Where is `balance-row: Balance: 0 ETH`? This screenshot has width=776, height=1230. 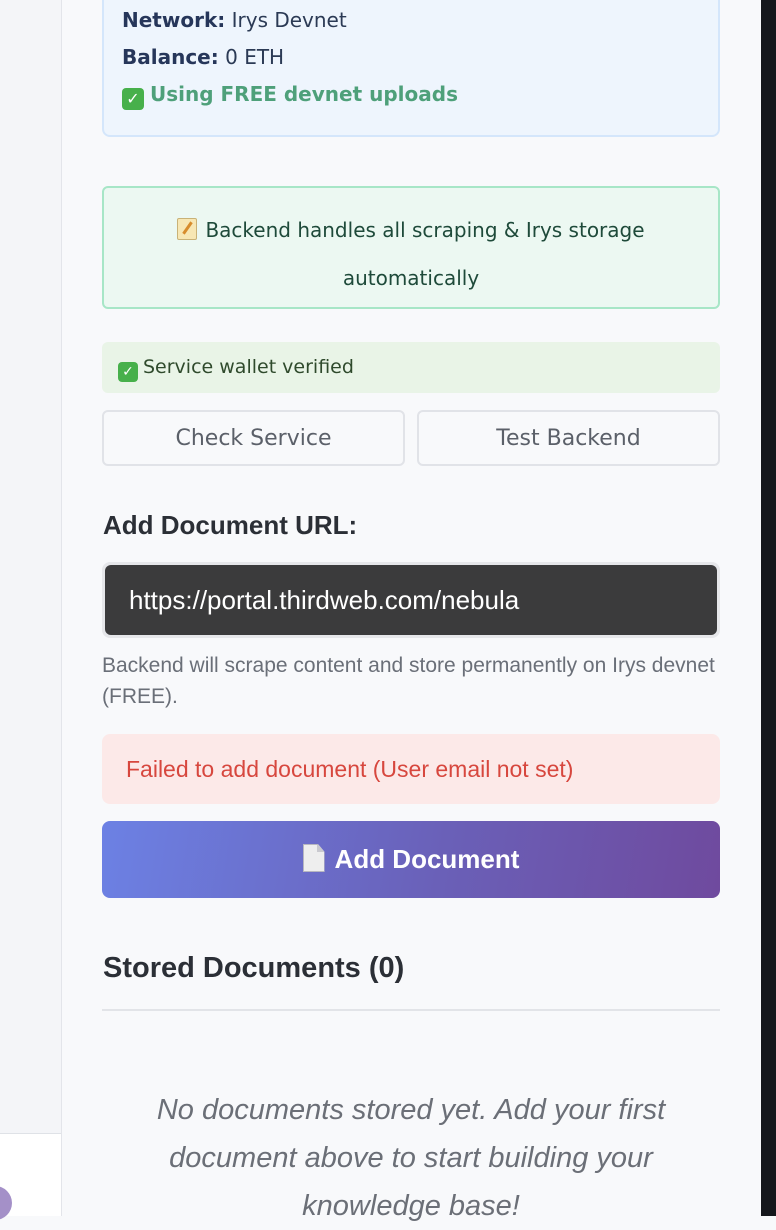
balance-row: Balance: 0 ETH is located at coordinates (203, 57).